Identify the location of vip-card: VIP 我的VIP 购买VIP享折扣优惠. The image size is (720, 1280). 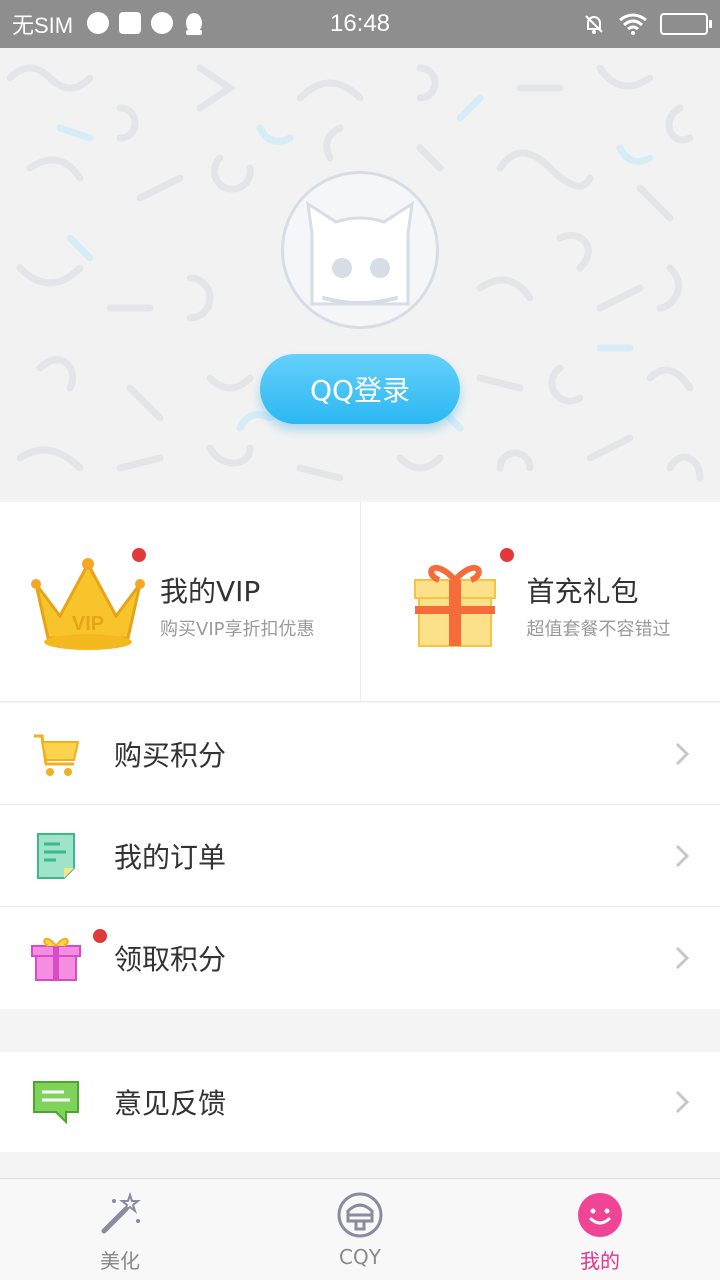
(180, 601).